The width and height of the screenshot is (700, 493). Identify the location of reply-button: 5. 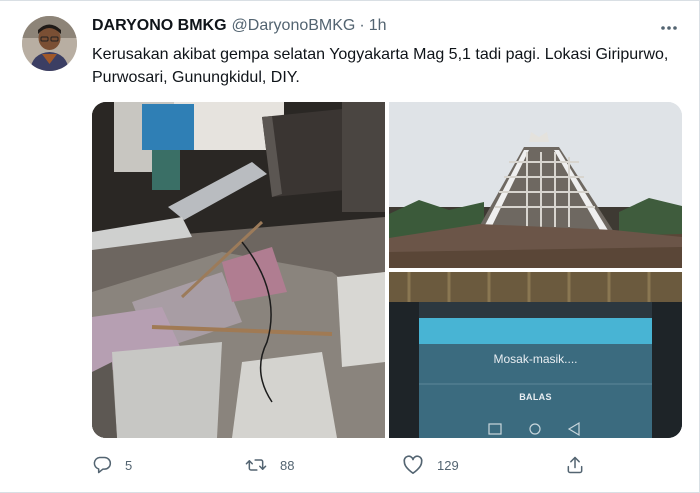
(112, 465).